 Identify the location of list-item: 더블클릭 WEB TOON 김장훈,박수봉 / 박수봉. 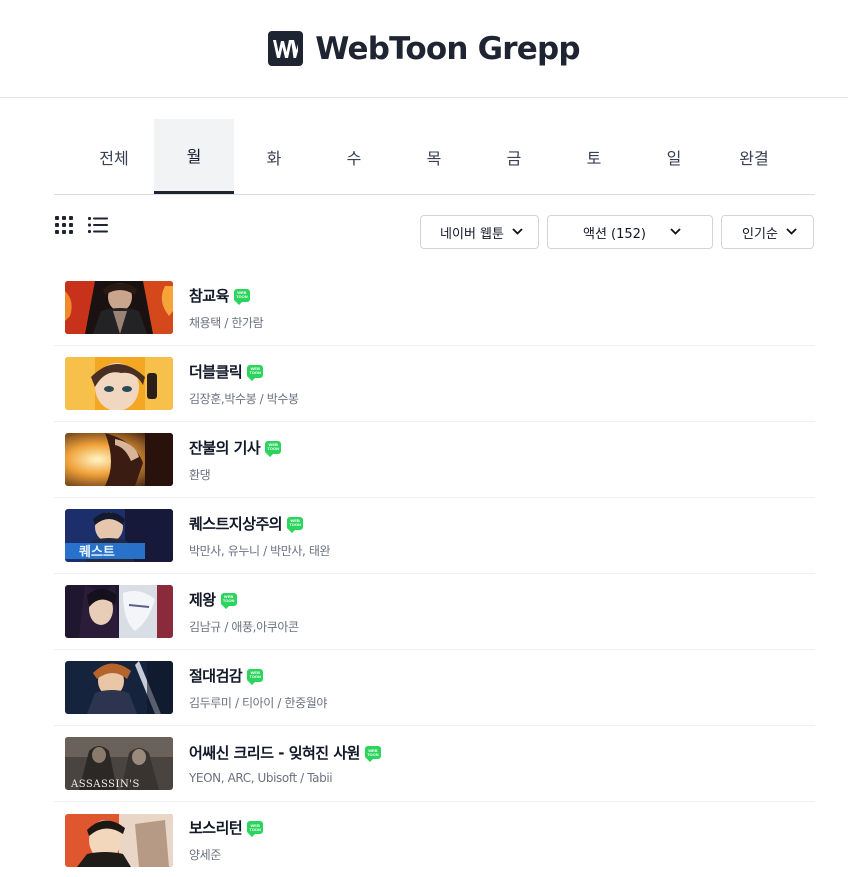
(434, 384).